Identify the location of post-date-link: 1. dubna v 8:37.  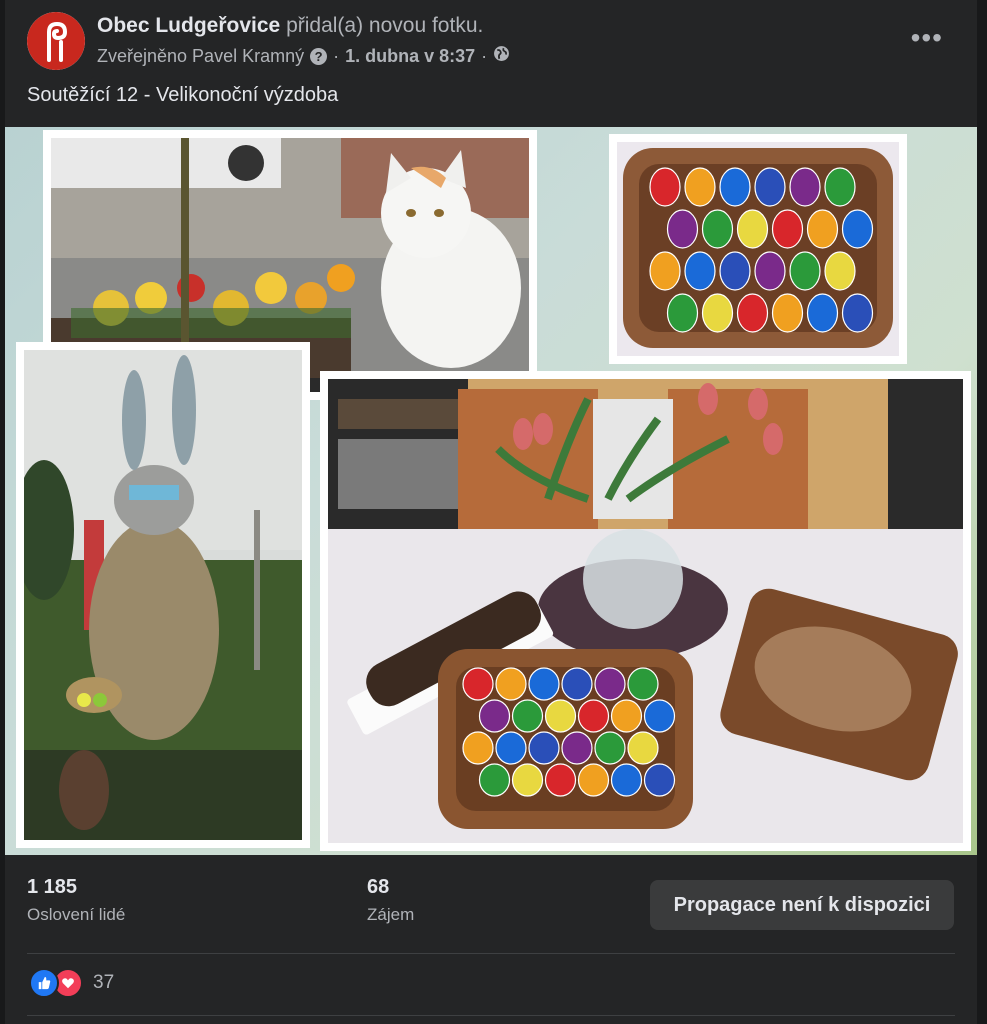
(410, 56).